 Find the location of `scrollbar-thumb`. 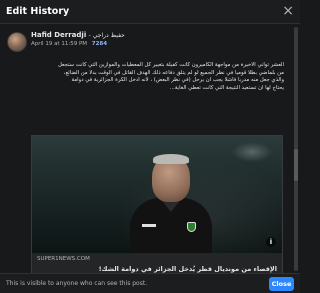

scrollbar-thumb is located at coordinates (296, 165).